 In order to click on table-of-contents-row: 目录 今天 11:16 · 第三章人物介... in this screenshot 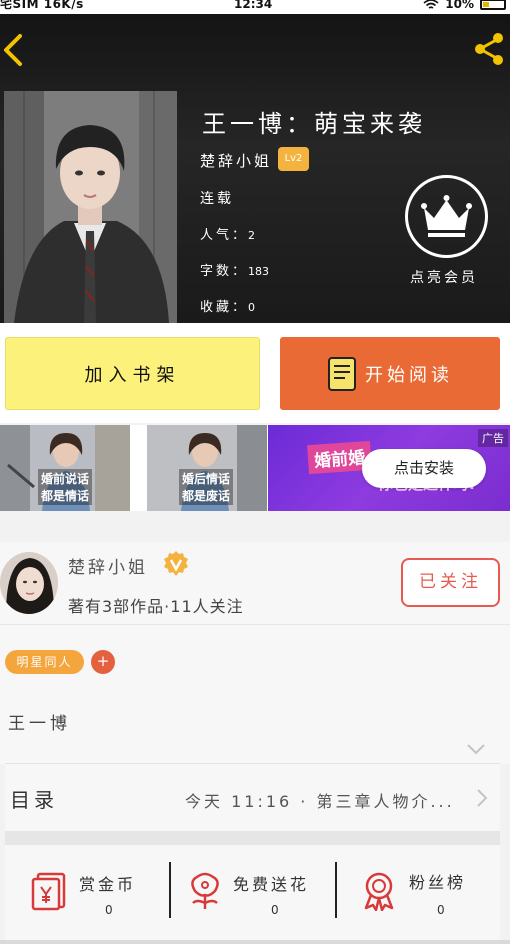, I will do `click(252, 797)`.